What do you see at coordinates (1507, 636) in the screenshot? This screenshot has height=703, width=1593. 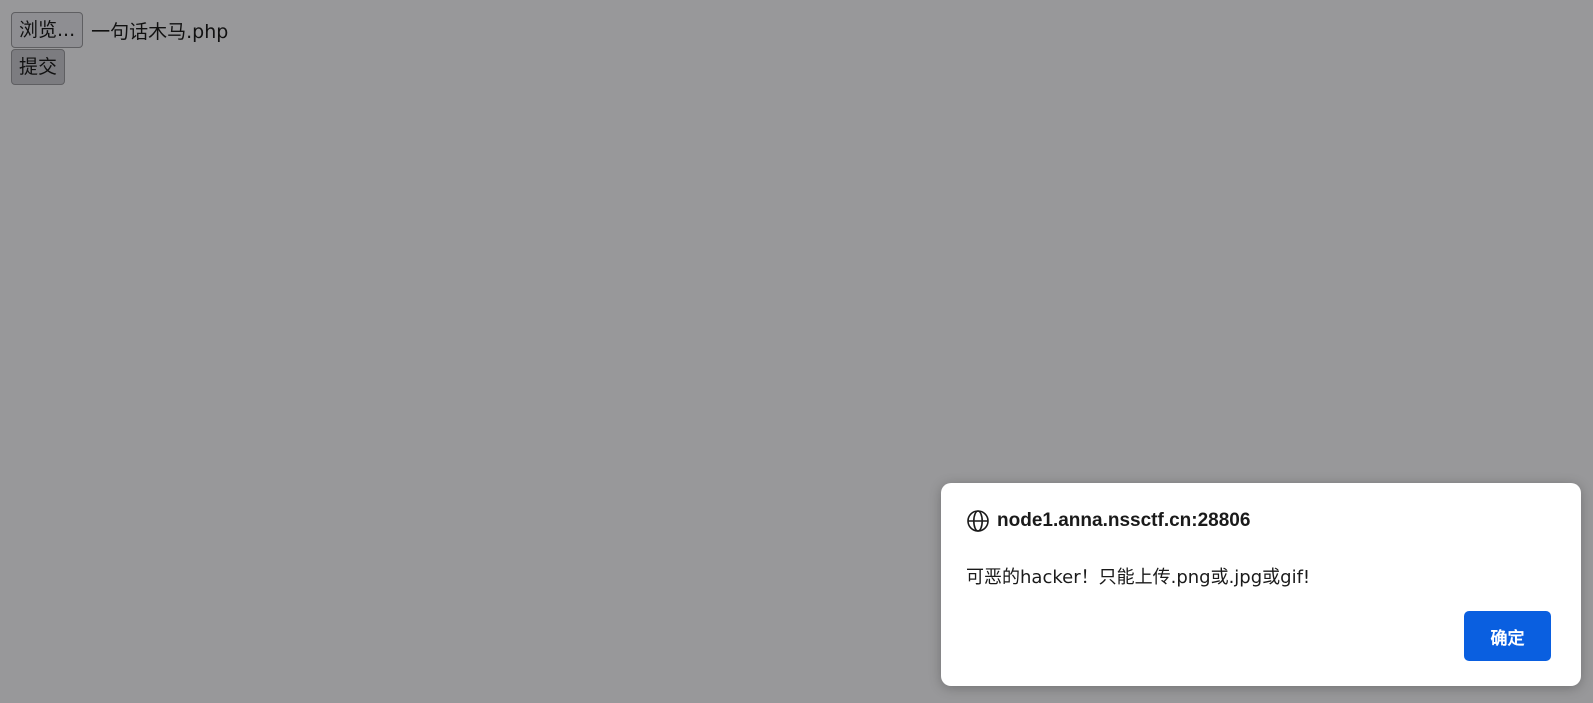 I see `ok-button: 确定` at bounding box center [1507, 636].